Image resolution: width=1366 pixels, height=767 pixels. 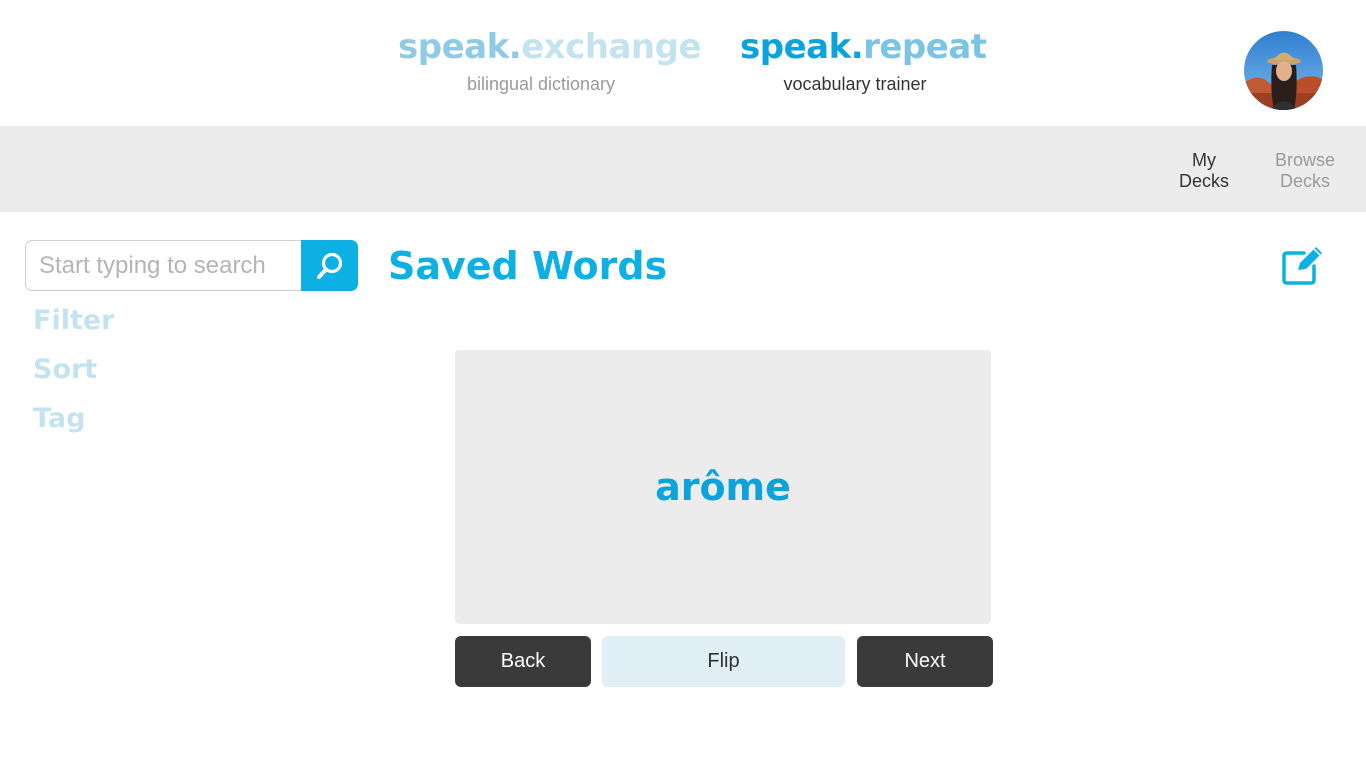 I want to click on flashcard-word: arôme, so click(x=723, y=487).